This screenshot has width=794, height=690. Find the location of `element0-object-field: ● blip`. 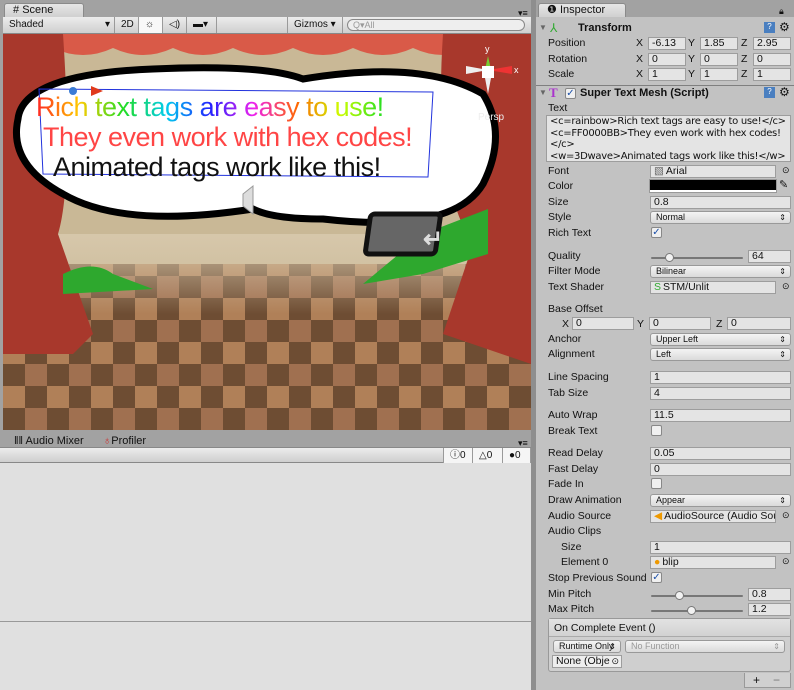

element0-object-field: ● blip is located at coordinates (713, 562).